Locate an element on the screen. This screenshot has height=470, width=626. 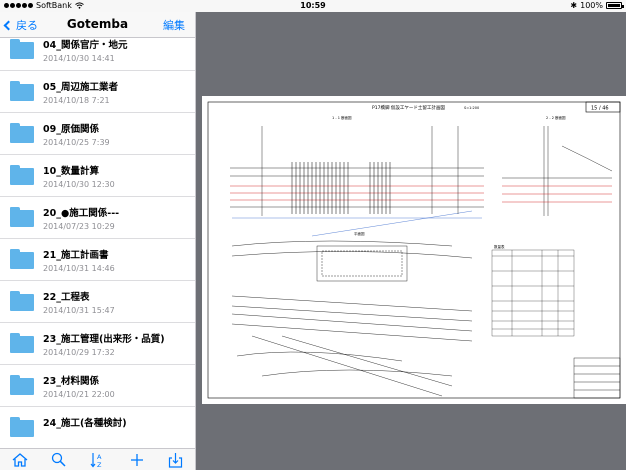
folder-date: 2014/10/31 14:46 is located at coordinates (79, 268).